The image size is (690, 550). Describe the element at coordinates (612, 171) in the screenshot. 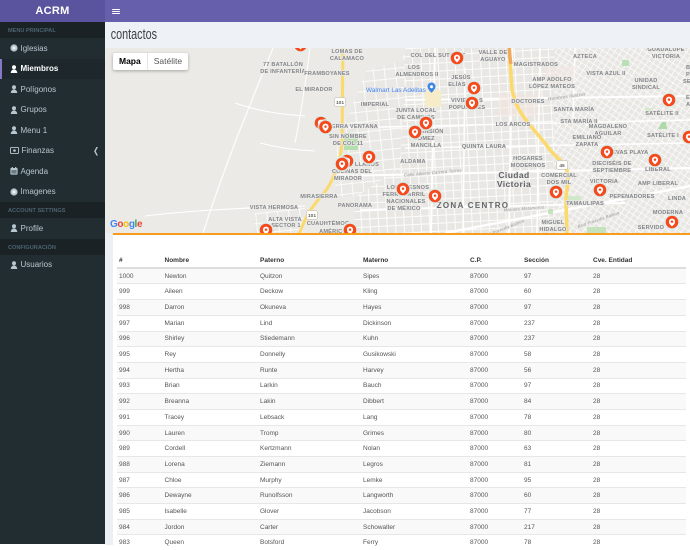

I see `svg-text: SEPTIEMBRE` at that location.